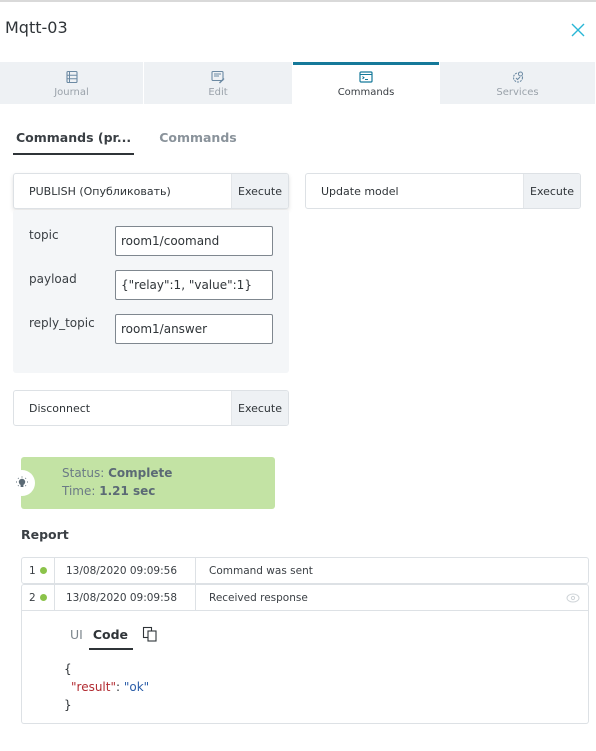 The image size is (596, 751). Describe the element at coordinates (53, 279) in the screenshot. I see `param-label-payload: payload` at that location.